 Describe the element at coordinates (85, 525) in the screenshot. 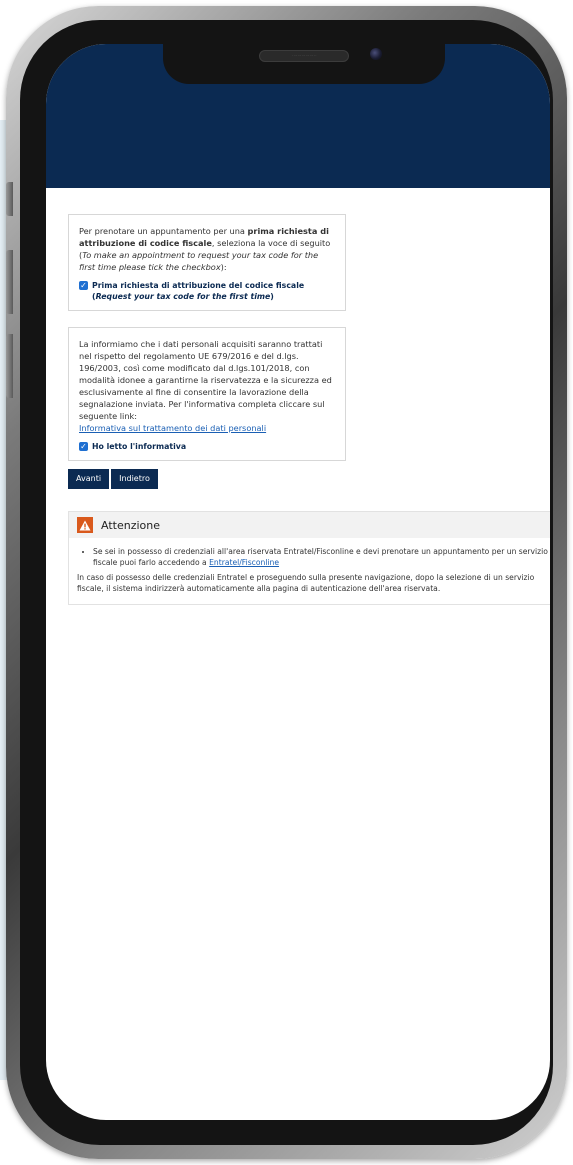

I see `warning-icon` at that location.